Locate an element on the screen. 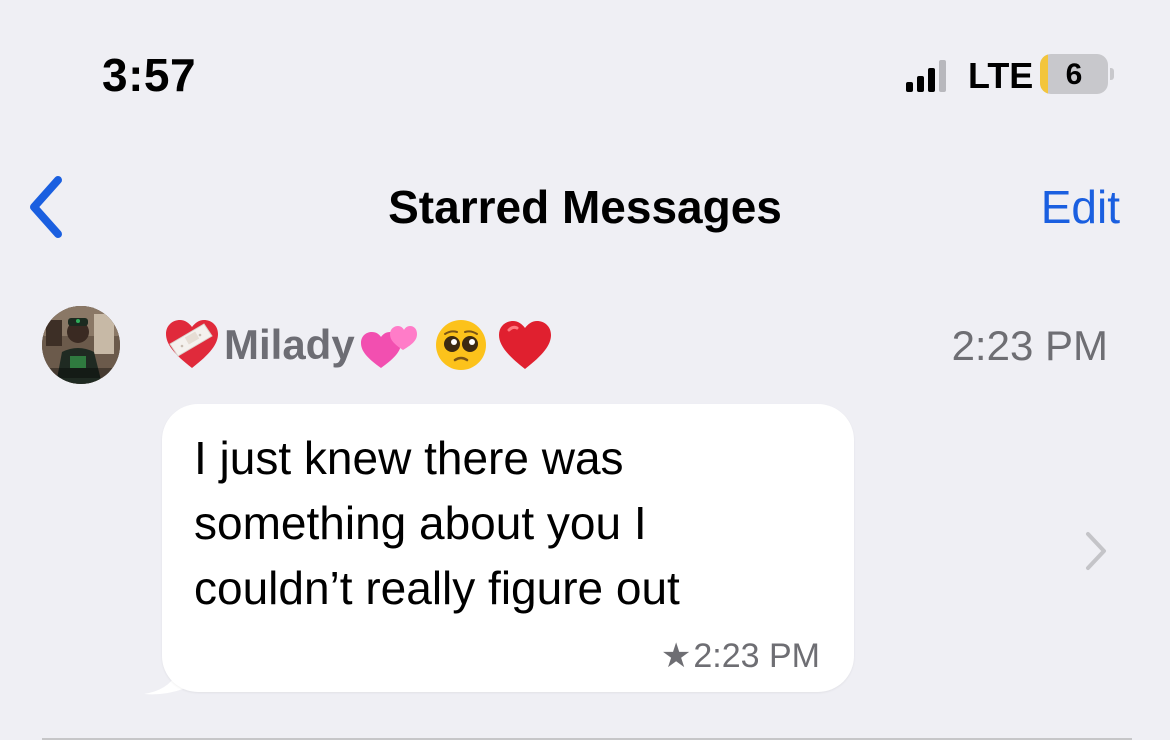  navigation-bar: Starred Messages Edit is located at coordinates (585, 205).